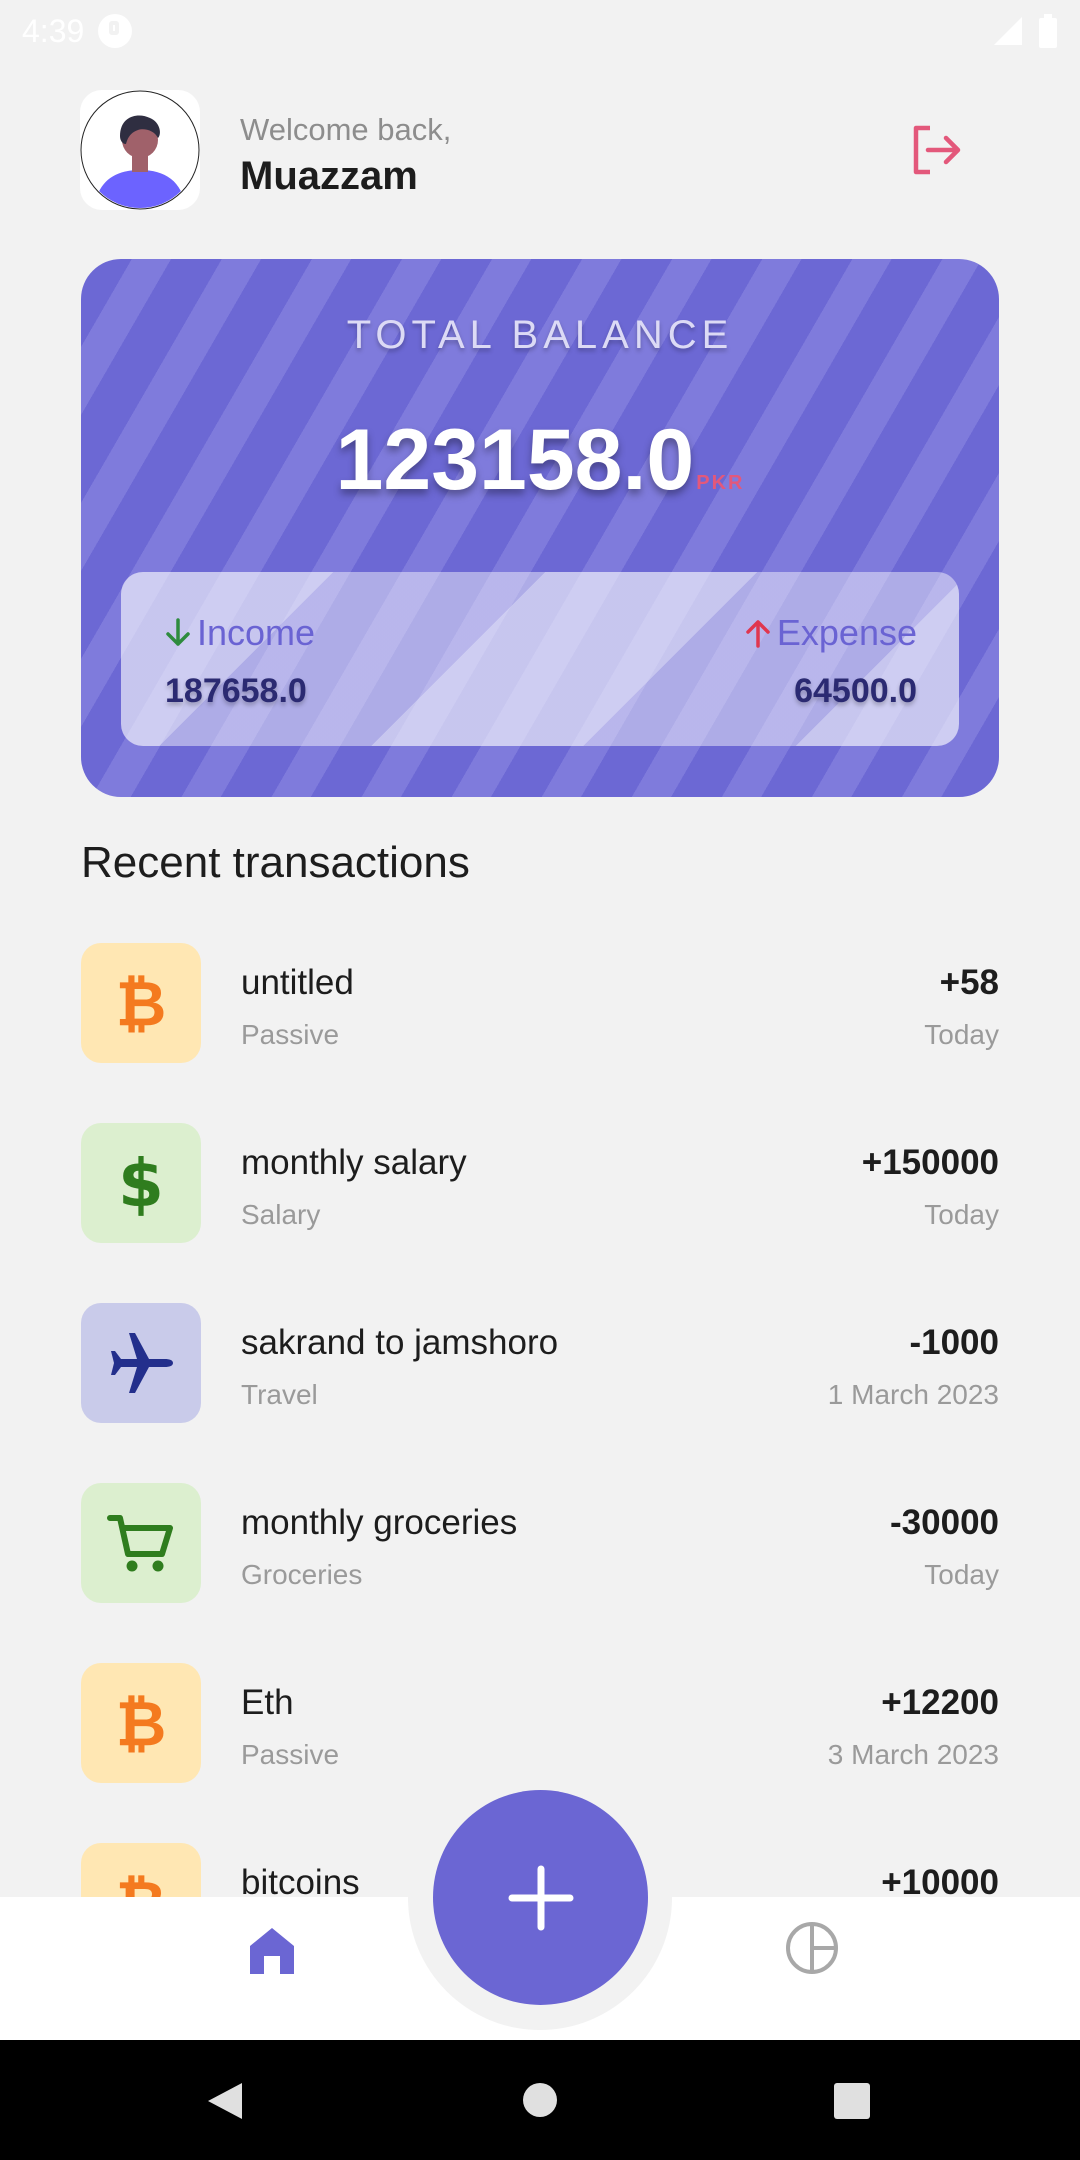  Describe the element at coordinates (540, 1183) in the screenshot. I see `transaction-item: $ monthly salary Salary +150000 Today` at that location.